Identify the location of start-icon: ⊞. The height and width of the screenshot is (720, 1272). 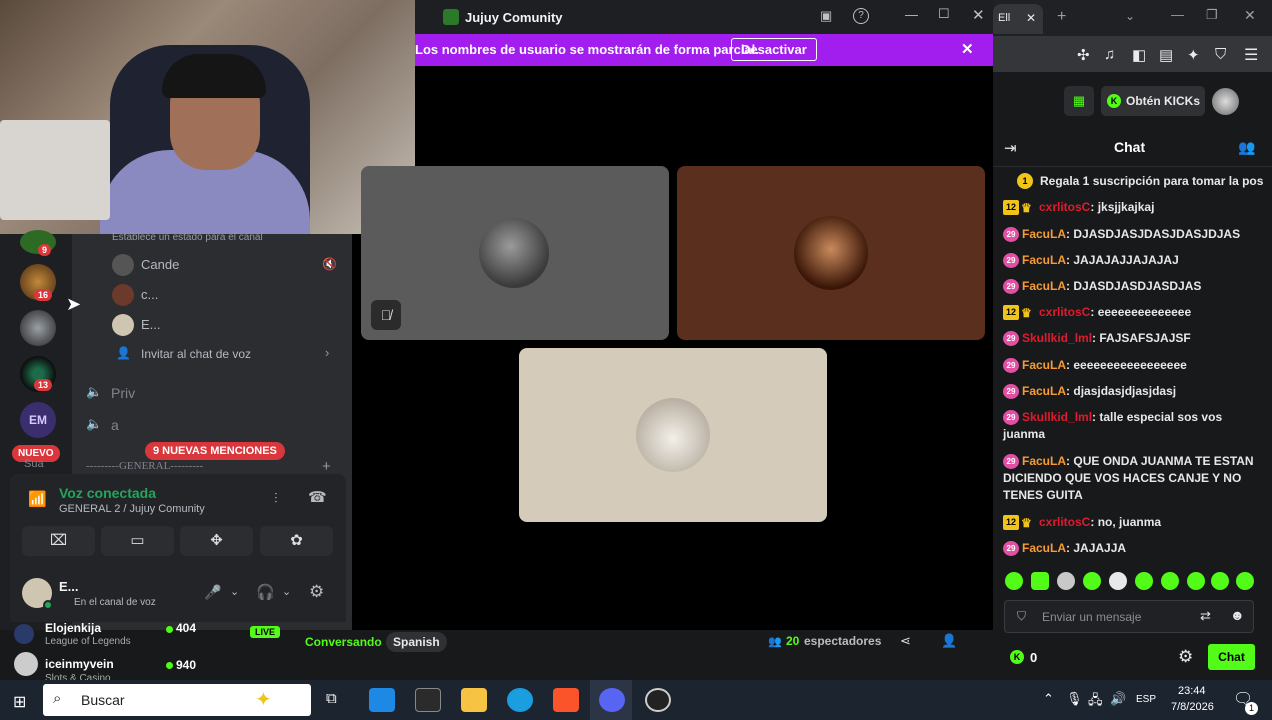
(19, 702).